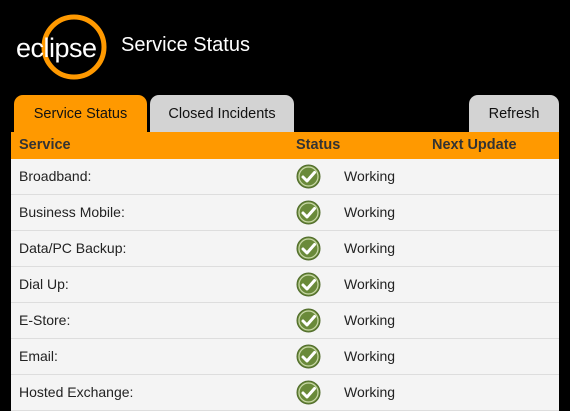 This screenshot has width=570, height=411. What do you see at coordinates (474, 145) in the screenshot?
I see `column-header-next-update: Next Update` at bounding box center [474, 145].